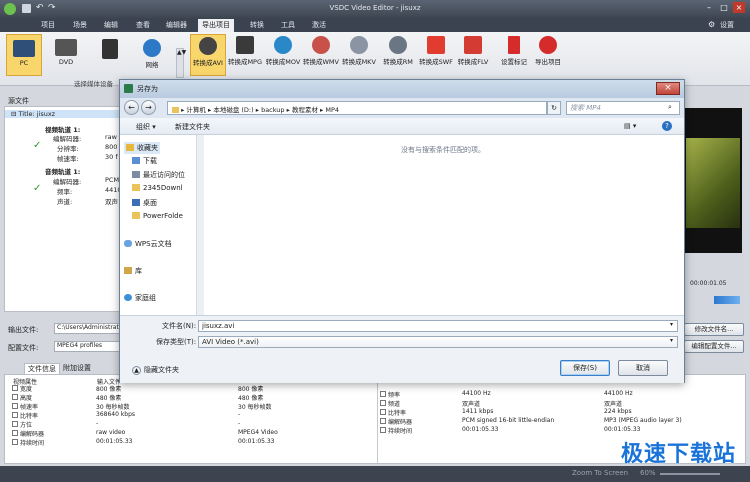  I want to click on new-folder-button: 新建文件夹, so click(192, 127).